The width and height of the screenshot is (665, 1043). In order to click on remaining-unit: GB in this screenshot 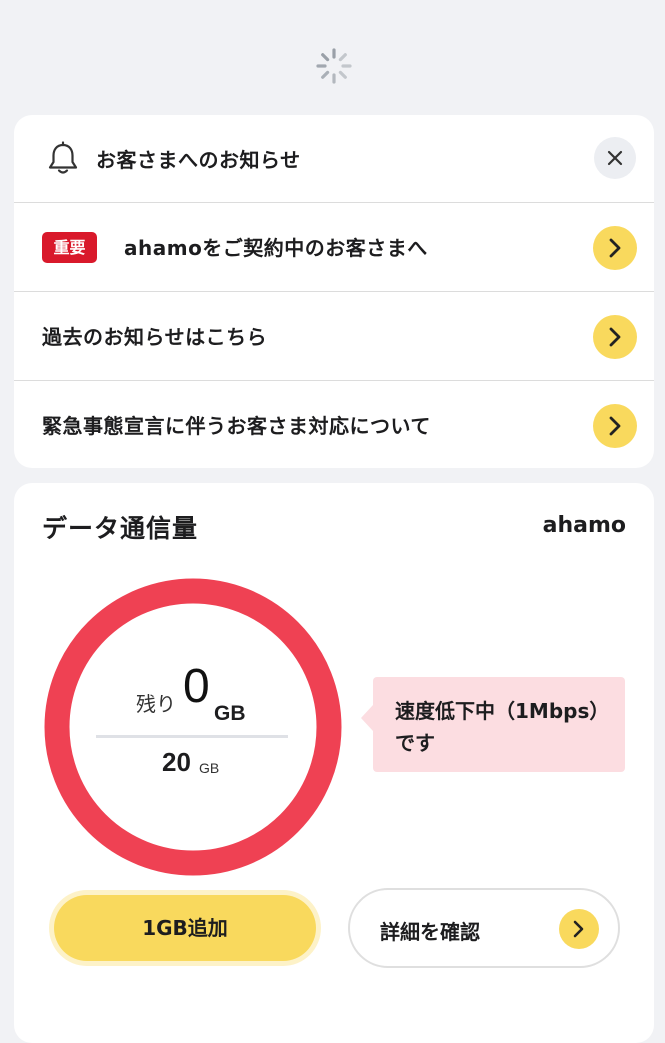, I will do `click(230, 713)`.